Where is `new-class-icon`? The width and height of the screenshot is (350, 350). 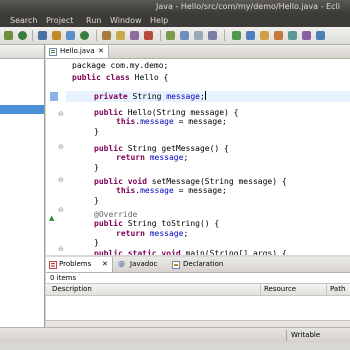
new-class-icon is located at coordinates (84, 35).